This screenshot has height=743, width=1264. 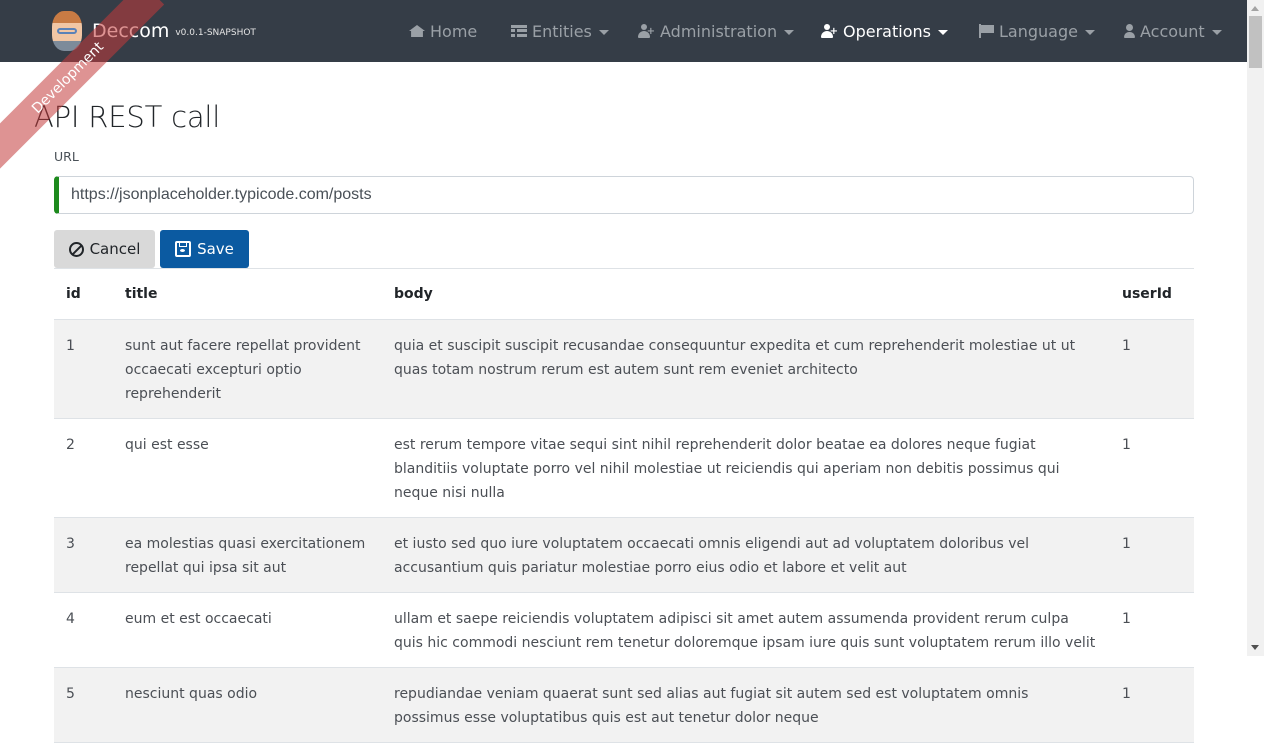 I want to click on save-button: Save, so click(x=204, y=249).